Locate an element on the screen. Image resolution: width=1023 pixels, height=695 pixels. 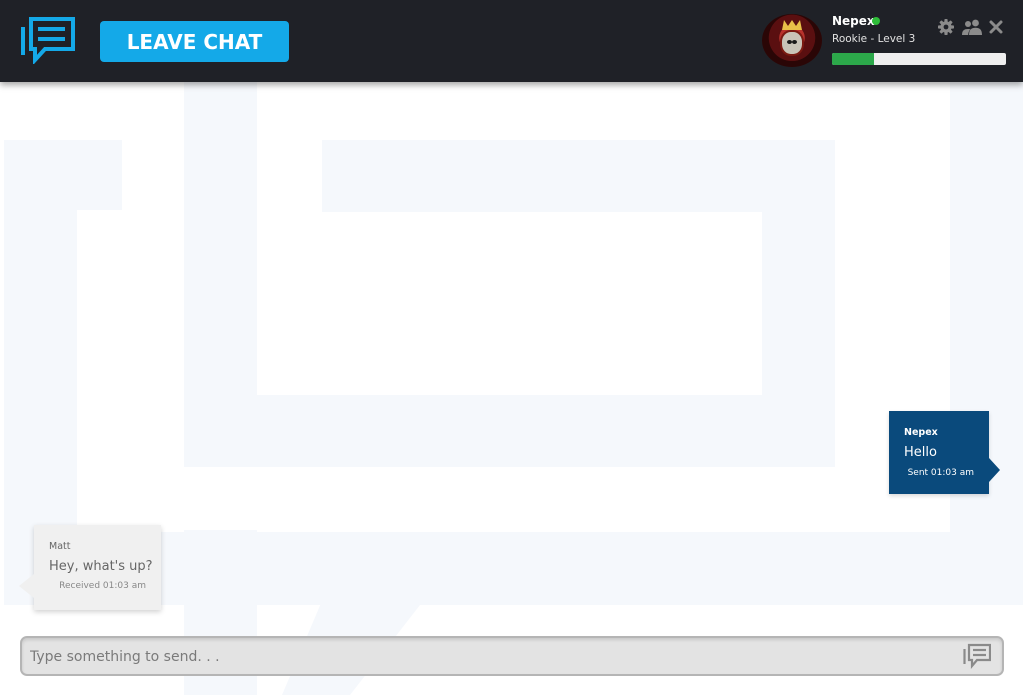
online-status-icon is located at coordinates (876, 21).